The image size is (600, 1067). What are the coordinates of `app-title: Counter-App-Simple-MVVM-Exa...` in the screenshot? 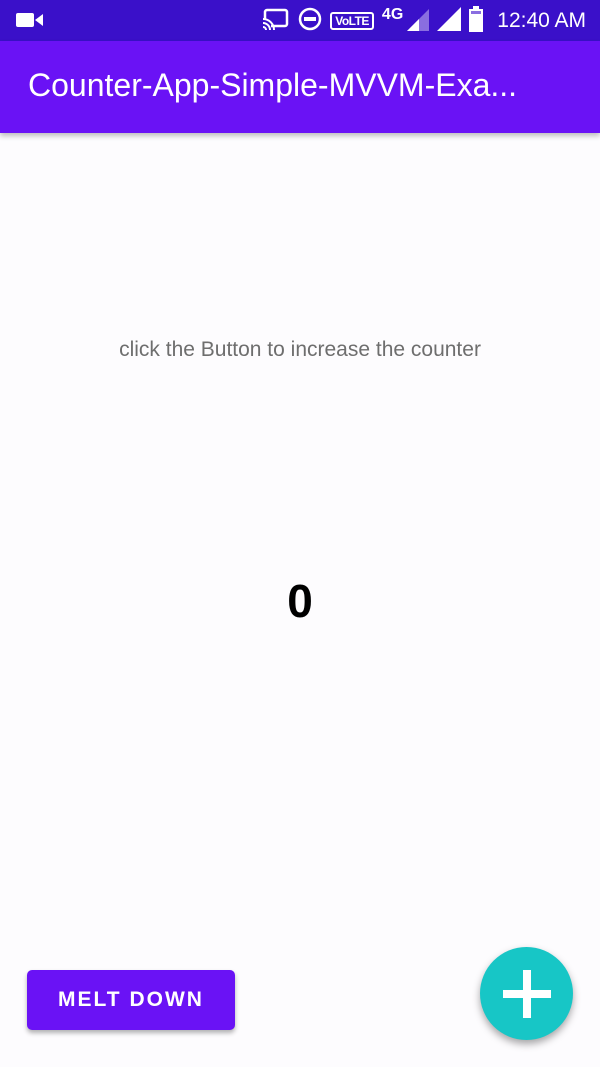 It's located at (273, 85).